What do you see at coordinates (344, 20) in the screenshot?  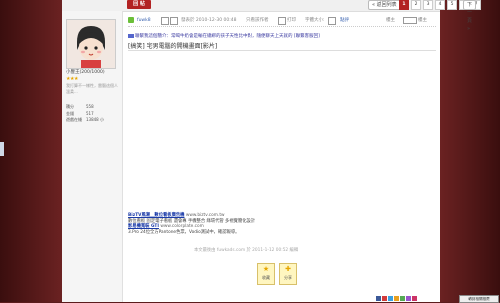 I see `reward-link: 點評` at bounding box center [344, 20].